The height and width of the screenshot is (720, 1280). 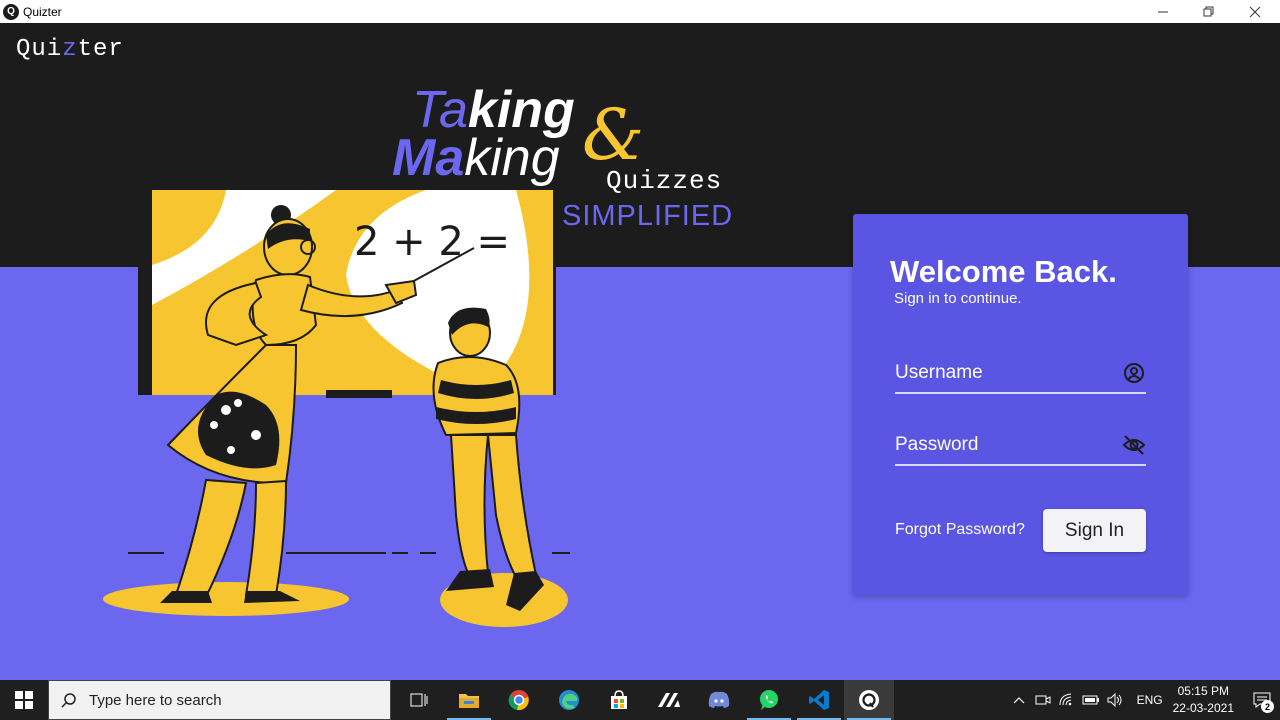 I want to click on volume-icon, so click(x=1115, y=700).